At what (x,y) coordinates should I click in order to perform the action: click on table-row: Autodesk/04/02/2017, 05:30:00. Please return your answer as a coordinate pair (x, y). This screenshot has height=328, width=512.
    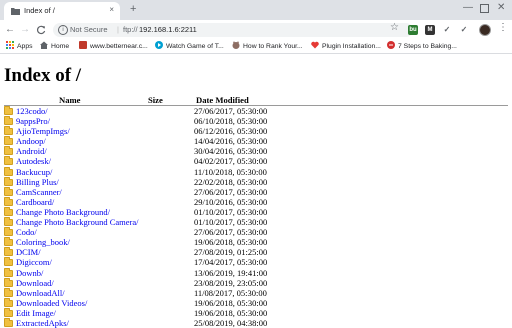
    Looking at the image, I should click on (256, 161).